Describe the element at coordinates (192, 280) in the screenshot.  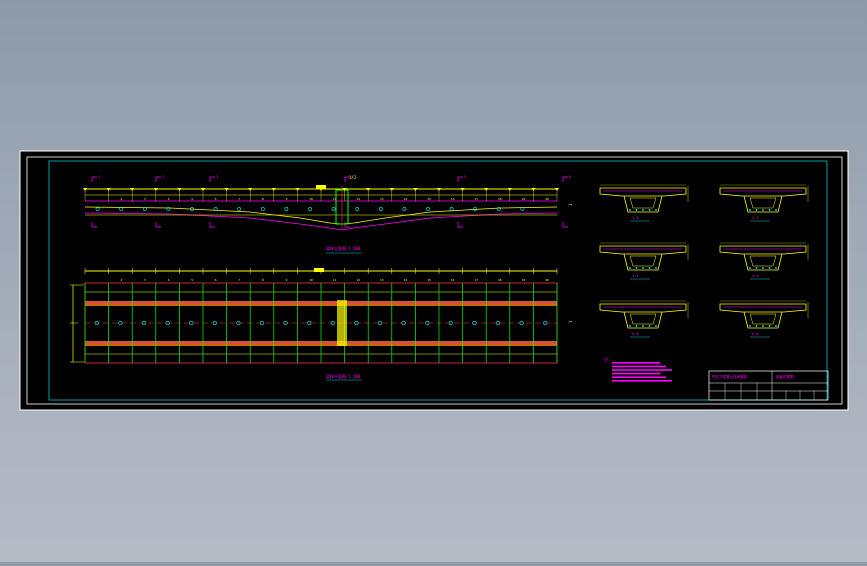
I see `plan-segment-number: 5` at that location.